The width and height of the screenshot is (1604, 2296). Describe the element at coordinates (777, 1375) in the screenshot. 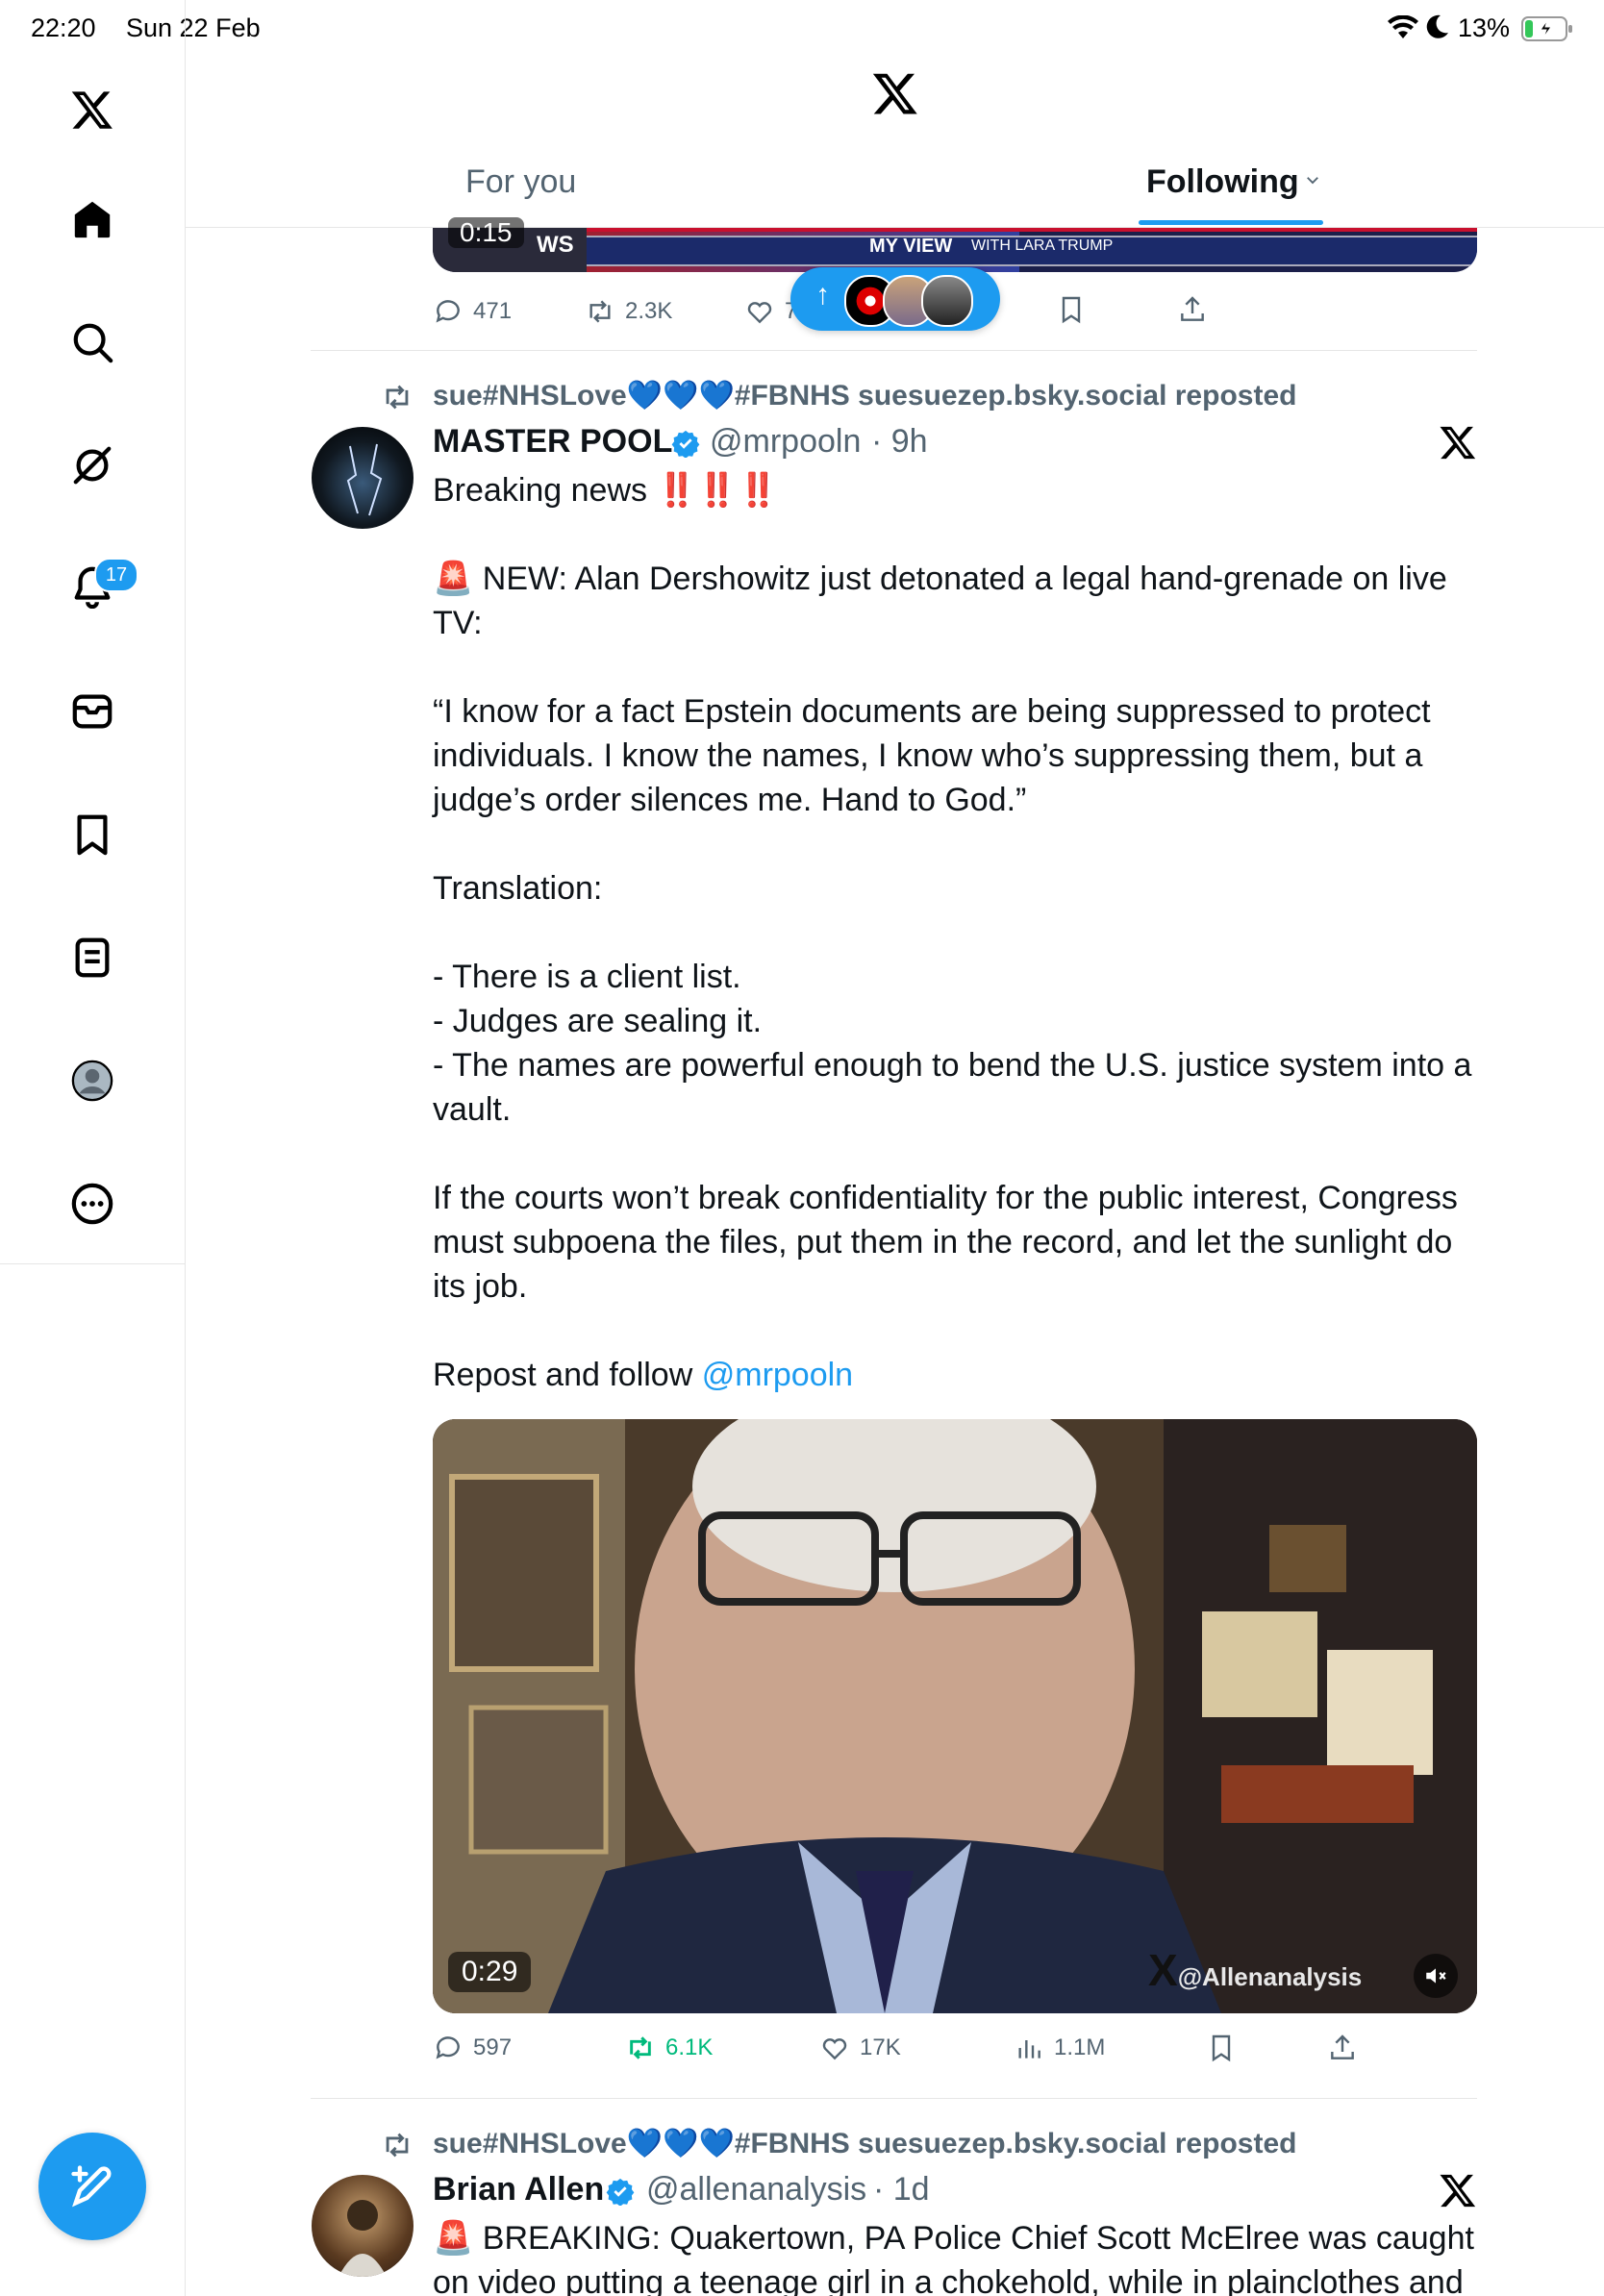

I see `tweet1-mention: @mrpooln` at that location.